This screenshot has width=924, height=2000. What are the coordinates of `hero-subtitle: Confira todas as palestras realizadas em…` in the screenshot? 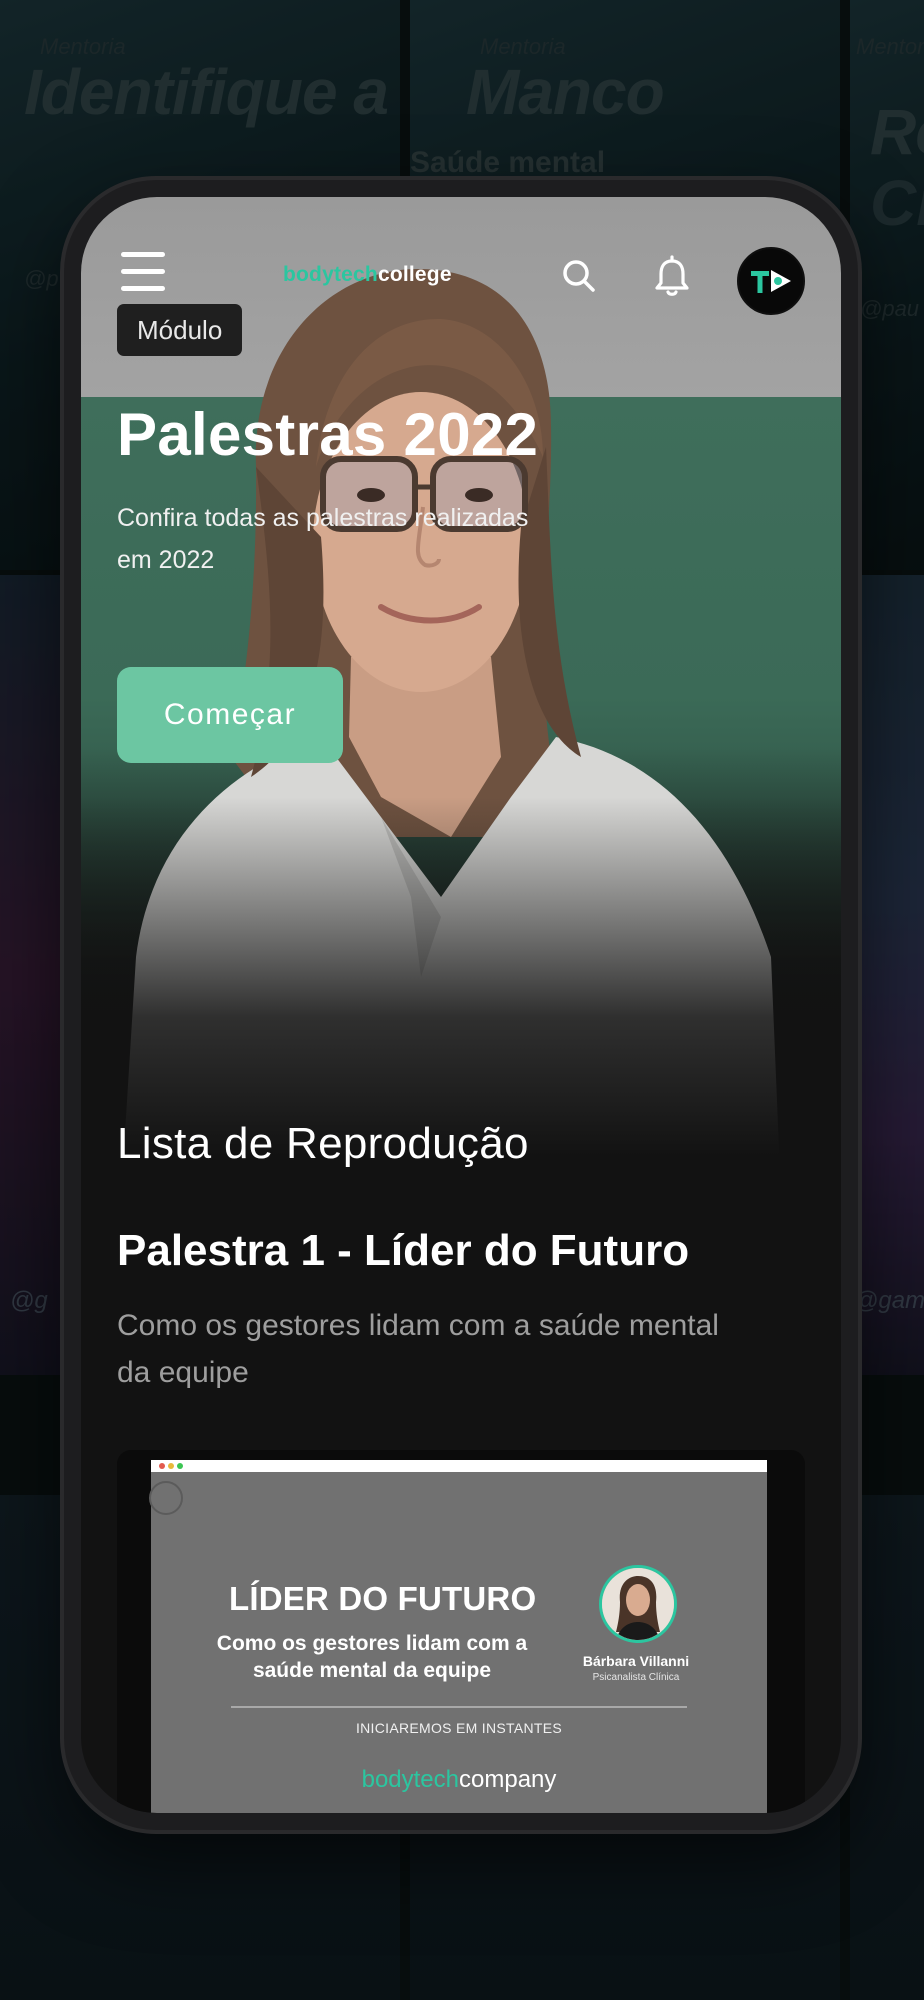 It's located at (323, 539).